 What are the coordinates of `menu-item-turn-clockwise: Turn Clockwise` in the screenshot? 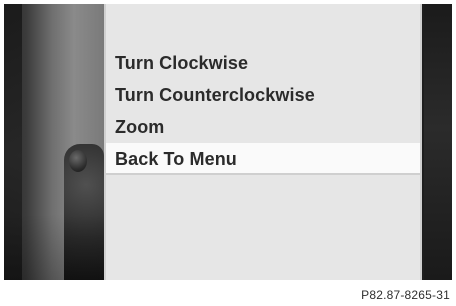 It's located at (263, 63).